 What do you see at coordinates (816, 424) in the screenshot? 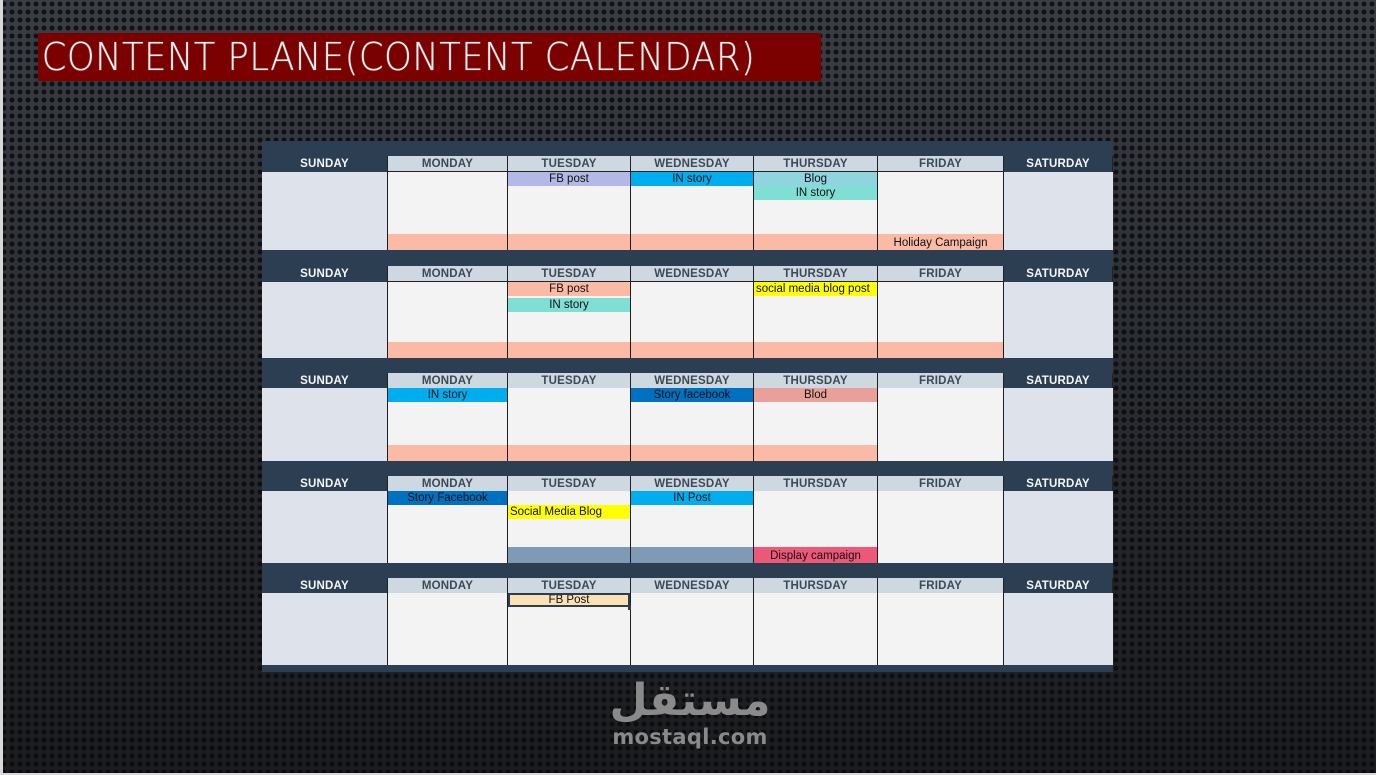
I see `day-cell-thursday: Blod` at bounding box center [816, 424].